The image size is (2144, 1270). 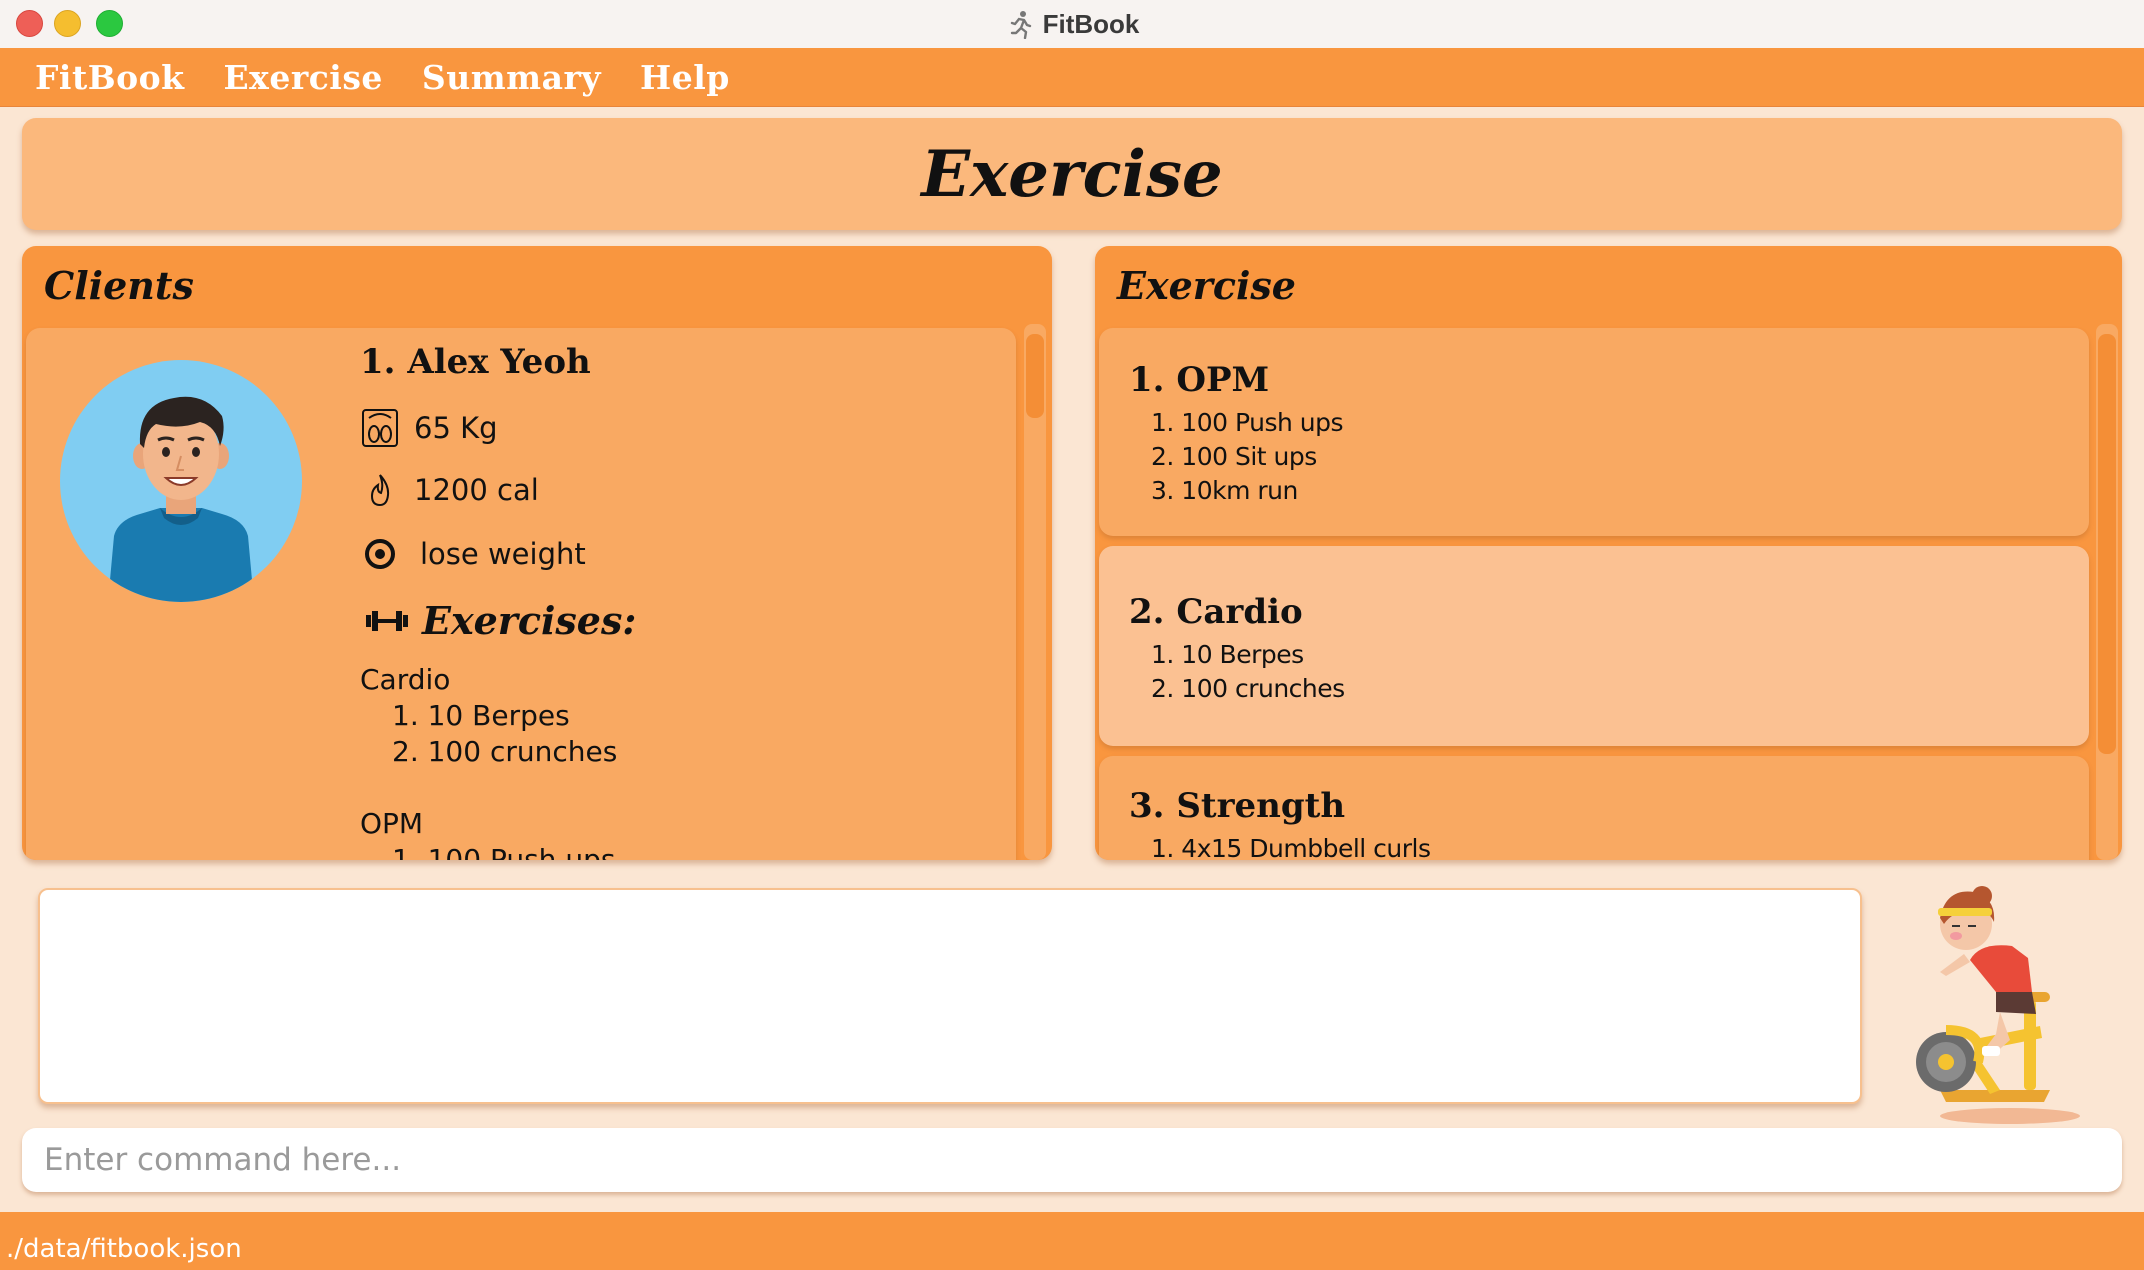 I want to click on page-header: Exercise, so click(x=1072, y=174).